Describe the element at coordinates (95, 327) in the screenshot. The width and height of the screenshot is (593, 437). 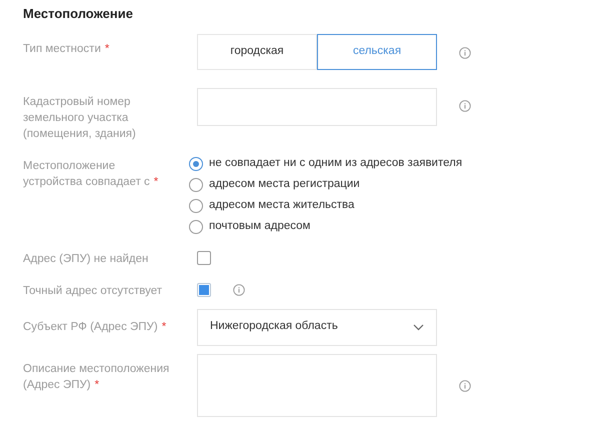
I see `field-label: Субъект РФ (Адрес ЭПУ) *` at that location.